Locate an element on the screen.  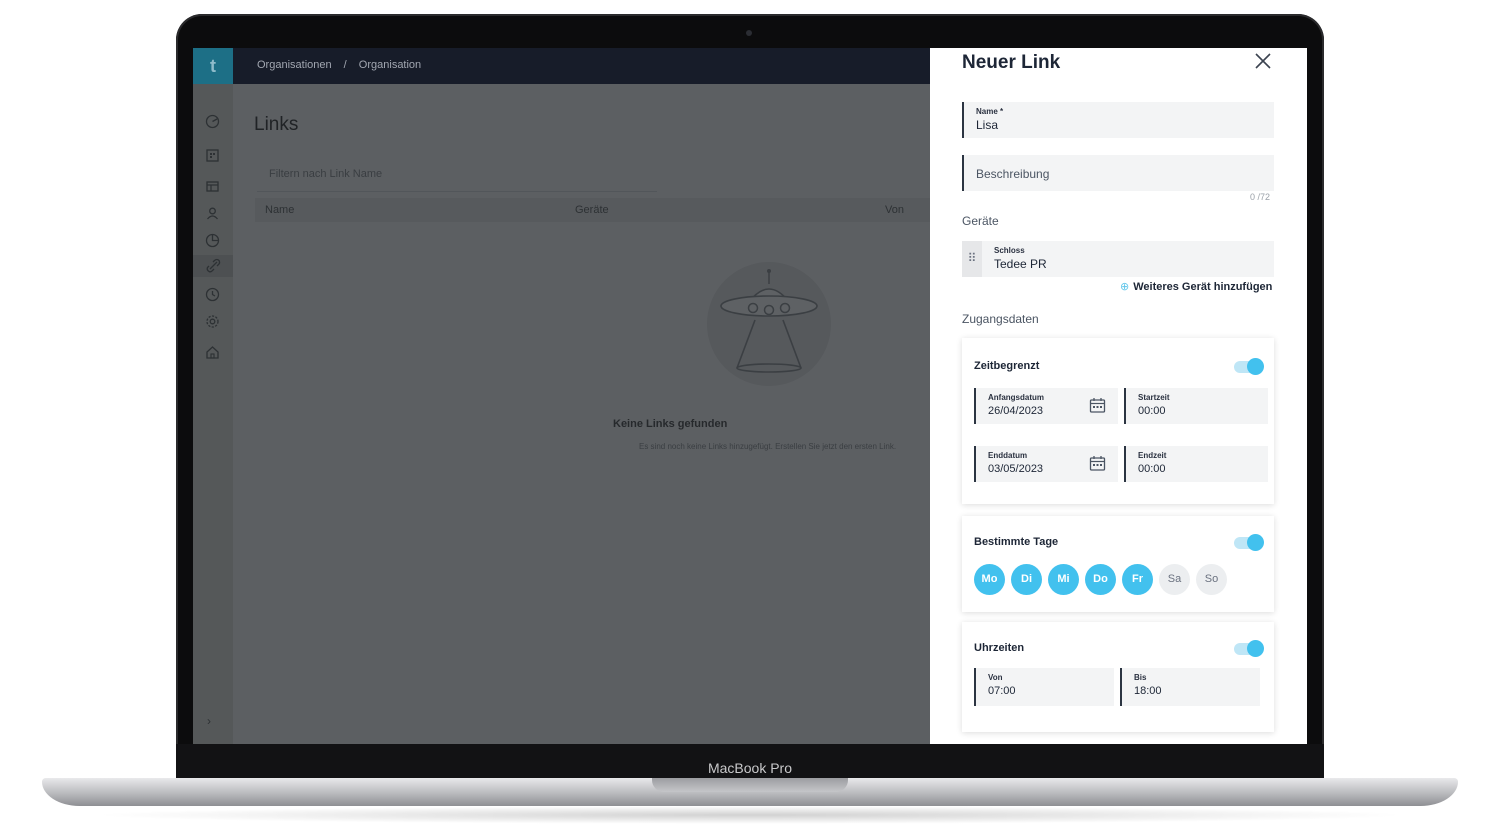
clock-icon is located at coordinates (212, 294).